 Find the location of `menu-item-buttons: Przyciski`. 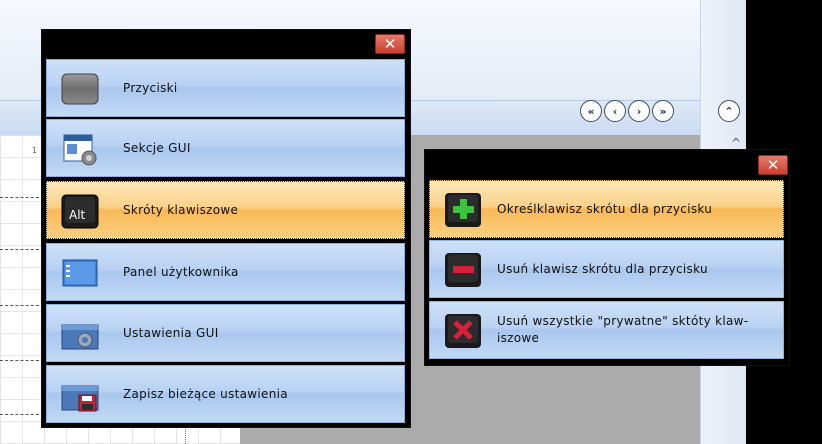

menu-item-buttons: Przyciski is located at coordinates (225, 88).